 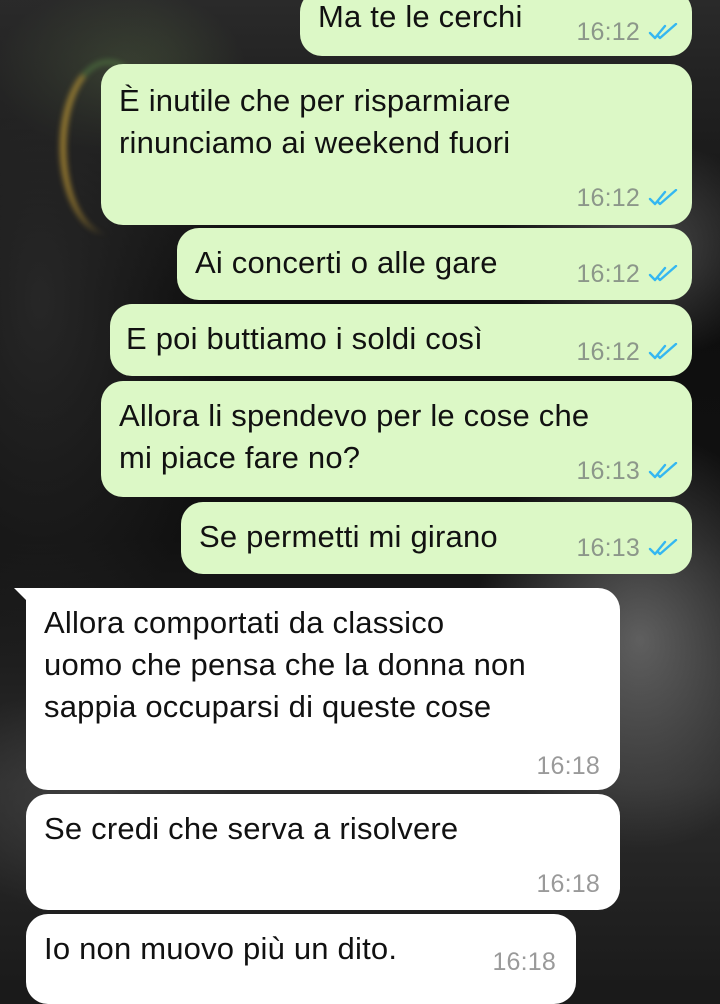 I want to click on outgoing-message-bubble: Ma te le cerchi 16:12, so click(x=496, y=28).